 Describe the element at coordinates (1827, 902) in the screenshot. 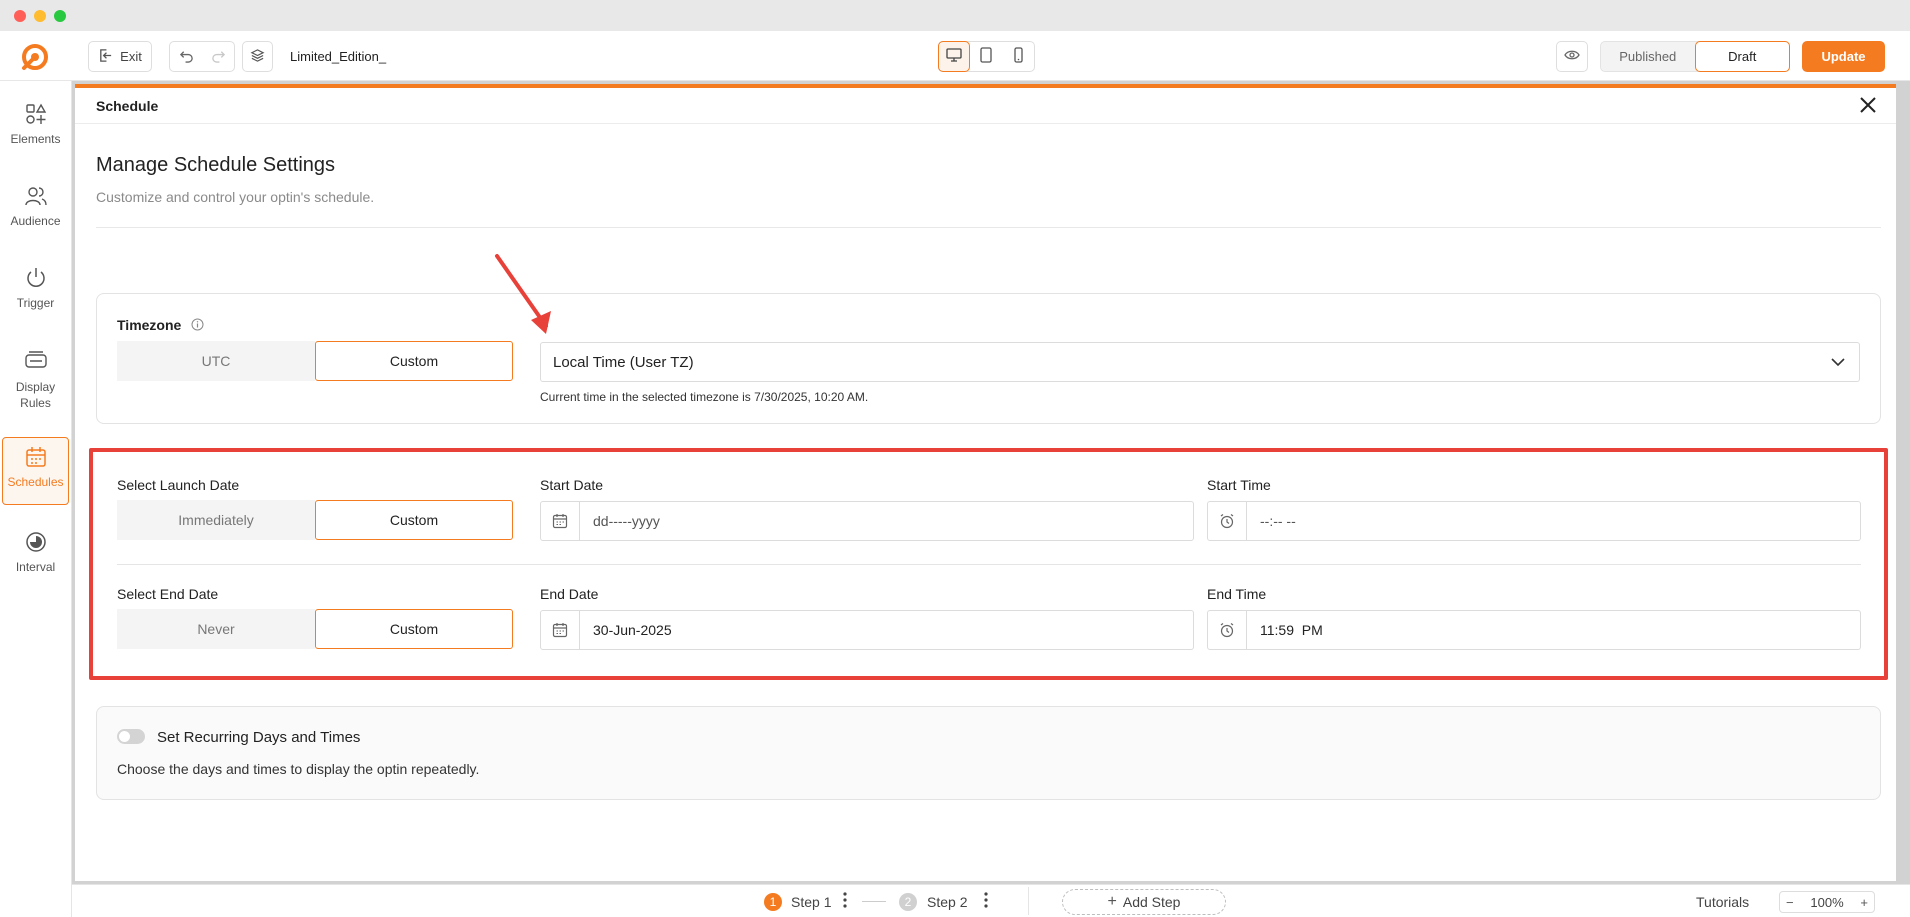

I see `zoom-value: 100%` at that location.